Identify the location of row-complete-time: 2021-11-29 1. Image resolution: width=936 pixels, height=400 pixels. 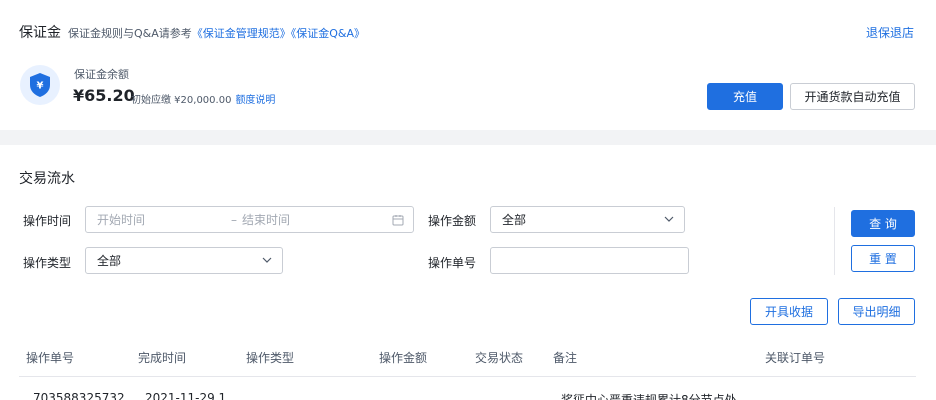
(186, 395).